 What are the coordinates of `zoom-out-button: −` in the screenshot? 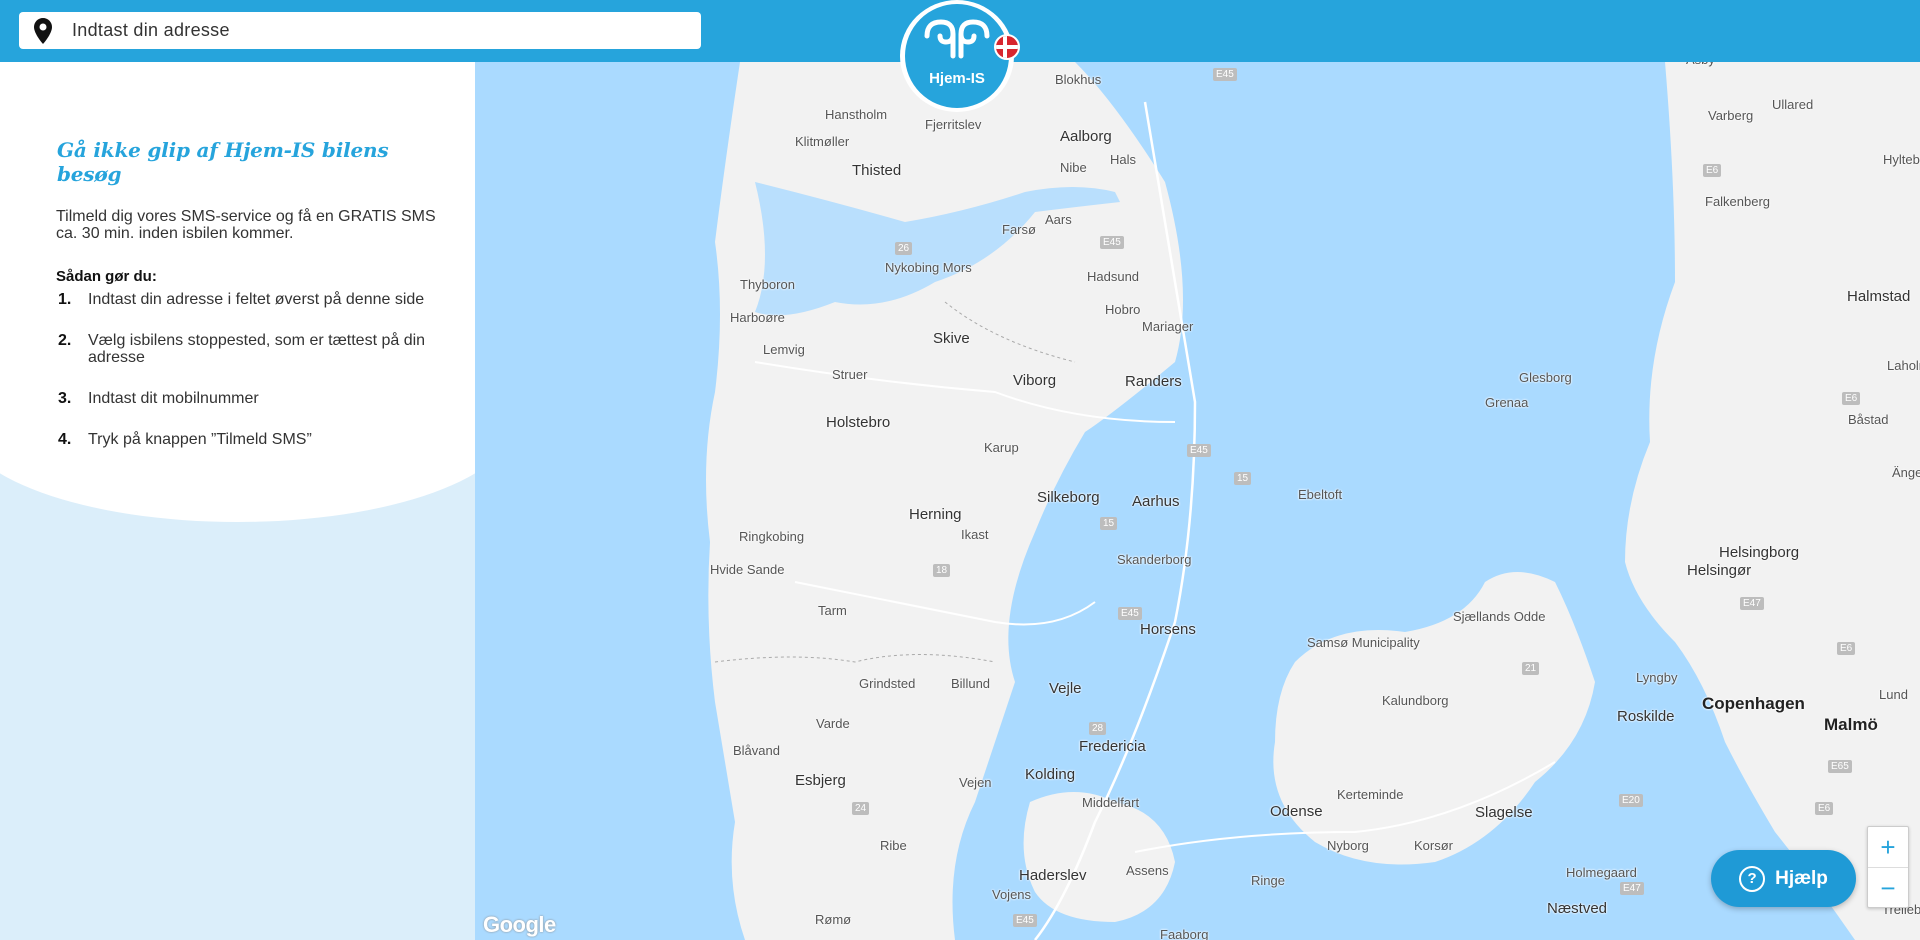 It's located at (1888, 888).